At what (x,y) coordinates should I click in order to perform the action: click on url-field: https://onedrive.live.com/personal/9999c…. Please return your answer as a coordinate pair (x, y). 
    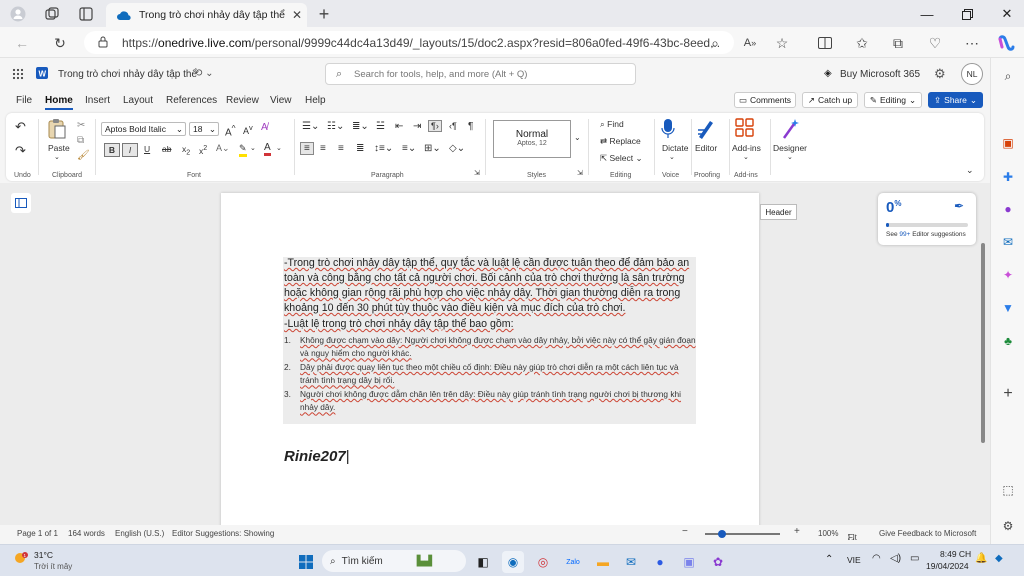
    Looking at the image, I should click on (409, 42).